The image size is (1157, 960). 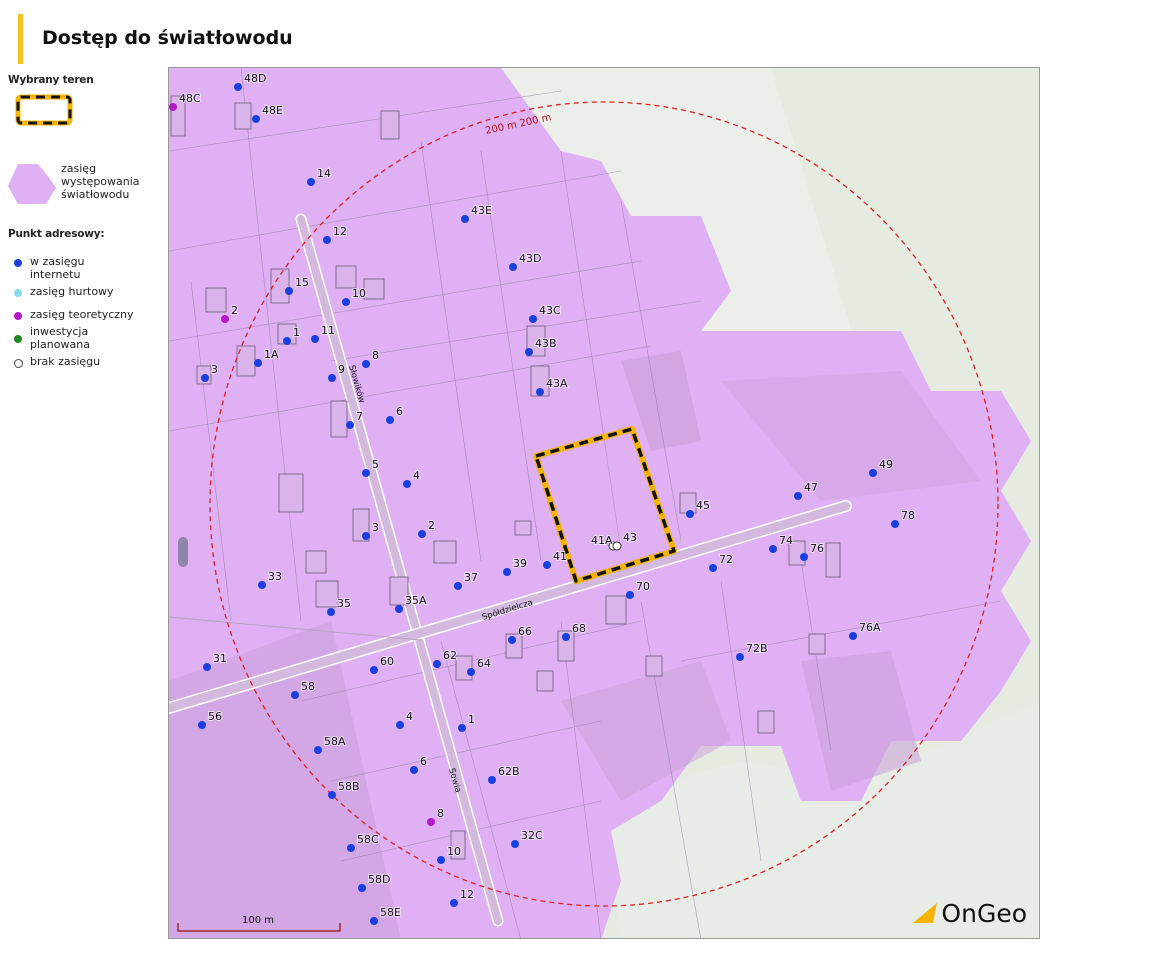 What do you see at coordinates (643, 586) in the screenshot?
I see `address-point-label: 70` at bounding box center [643, 586].